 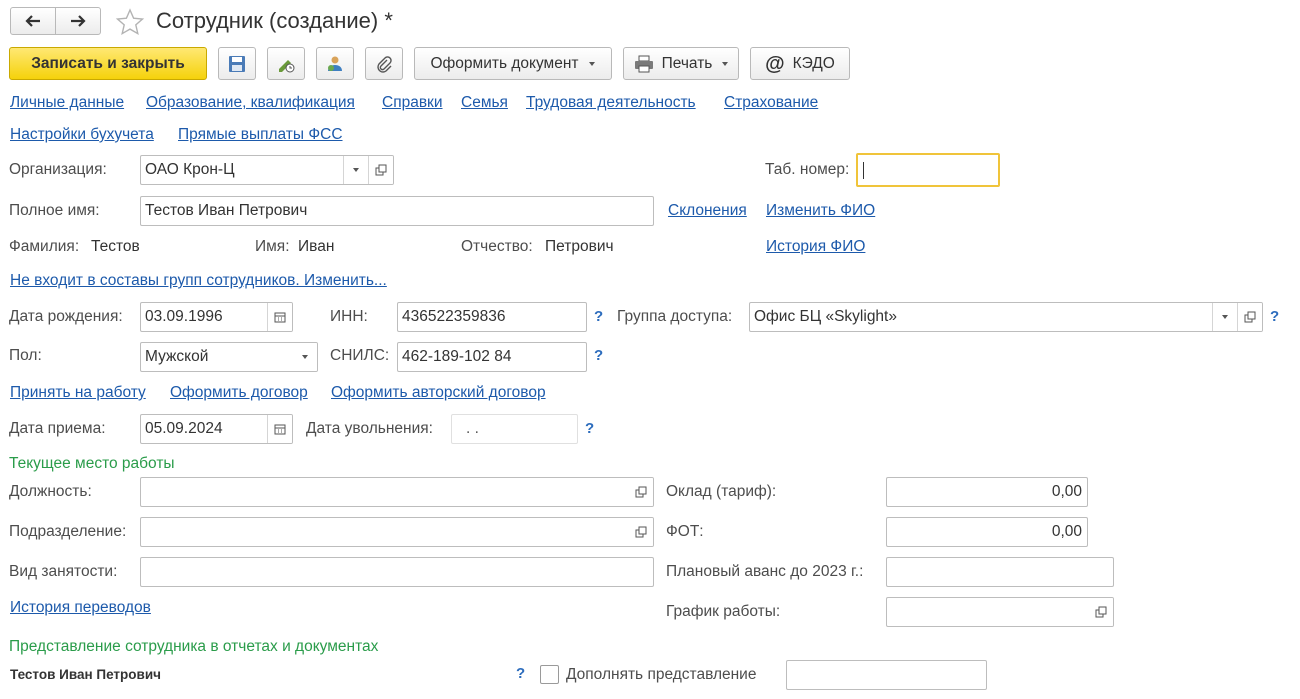 What do you see at coordinates (598, 317) in the screenshot?
I see `inn-help-icon: ?` at bounding box center [598, 317].